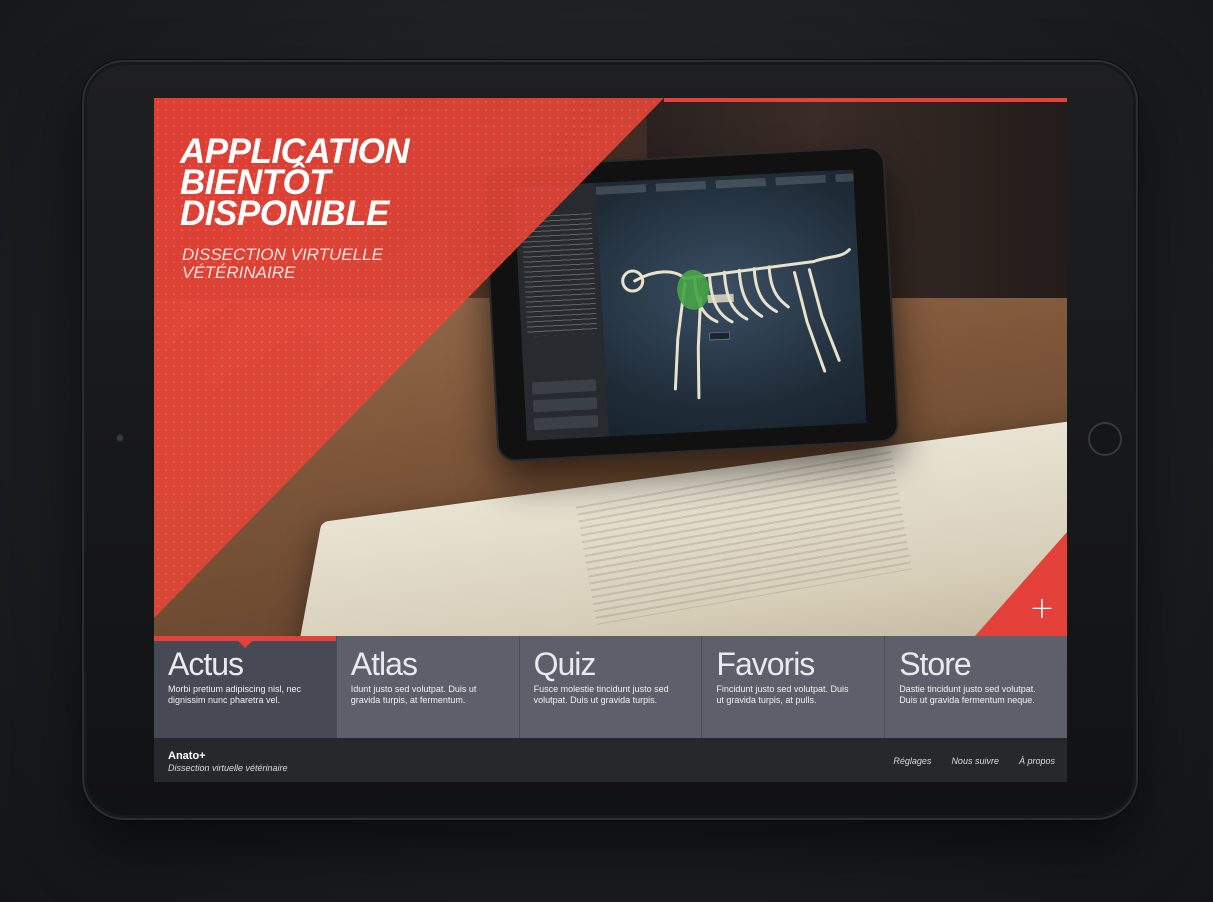 This screenshot has width=1213, height=902. I want to click on top-accent-line, so click(865, 100).